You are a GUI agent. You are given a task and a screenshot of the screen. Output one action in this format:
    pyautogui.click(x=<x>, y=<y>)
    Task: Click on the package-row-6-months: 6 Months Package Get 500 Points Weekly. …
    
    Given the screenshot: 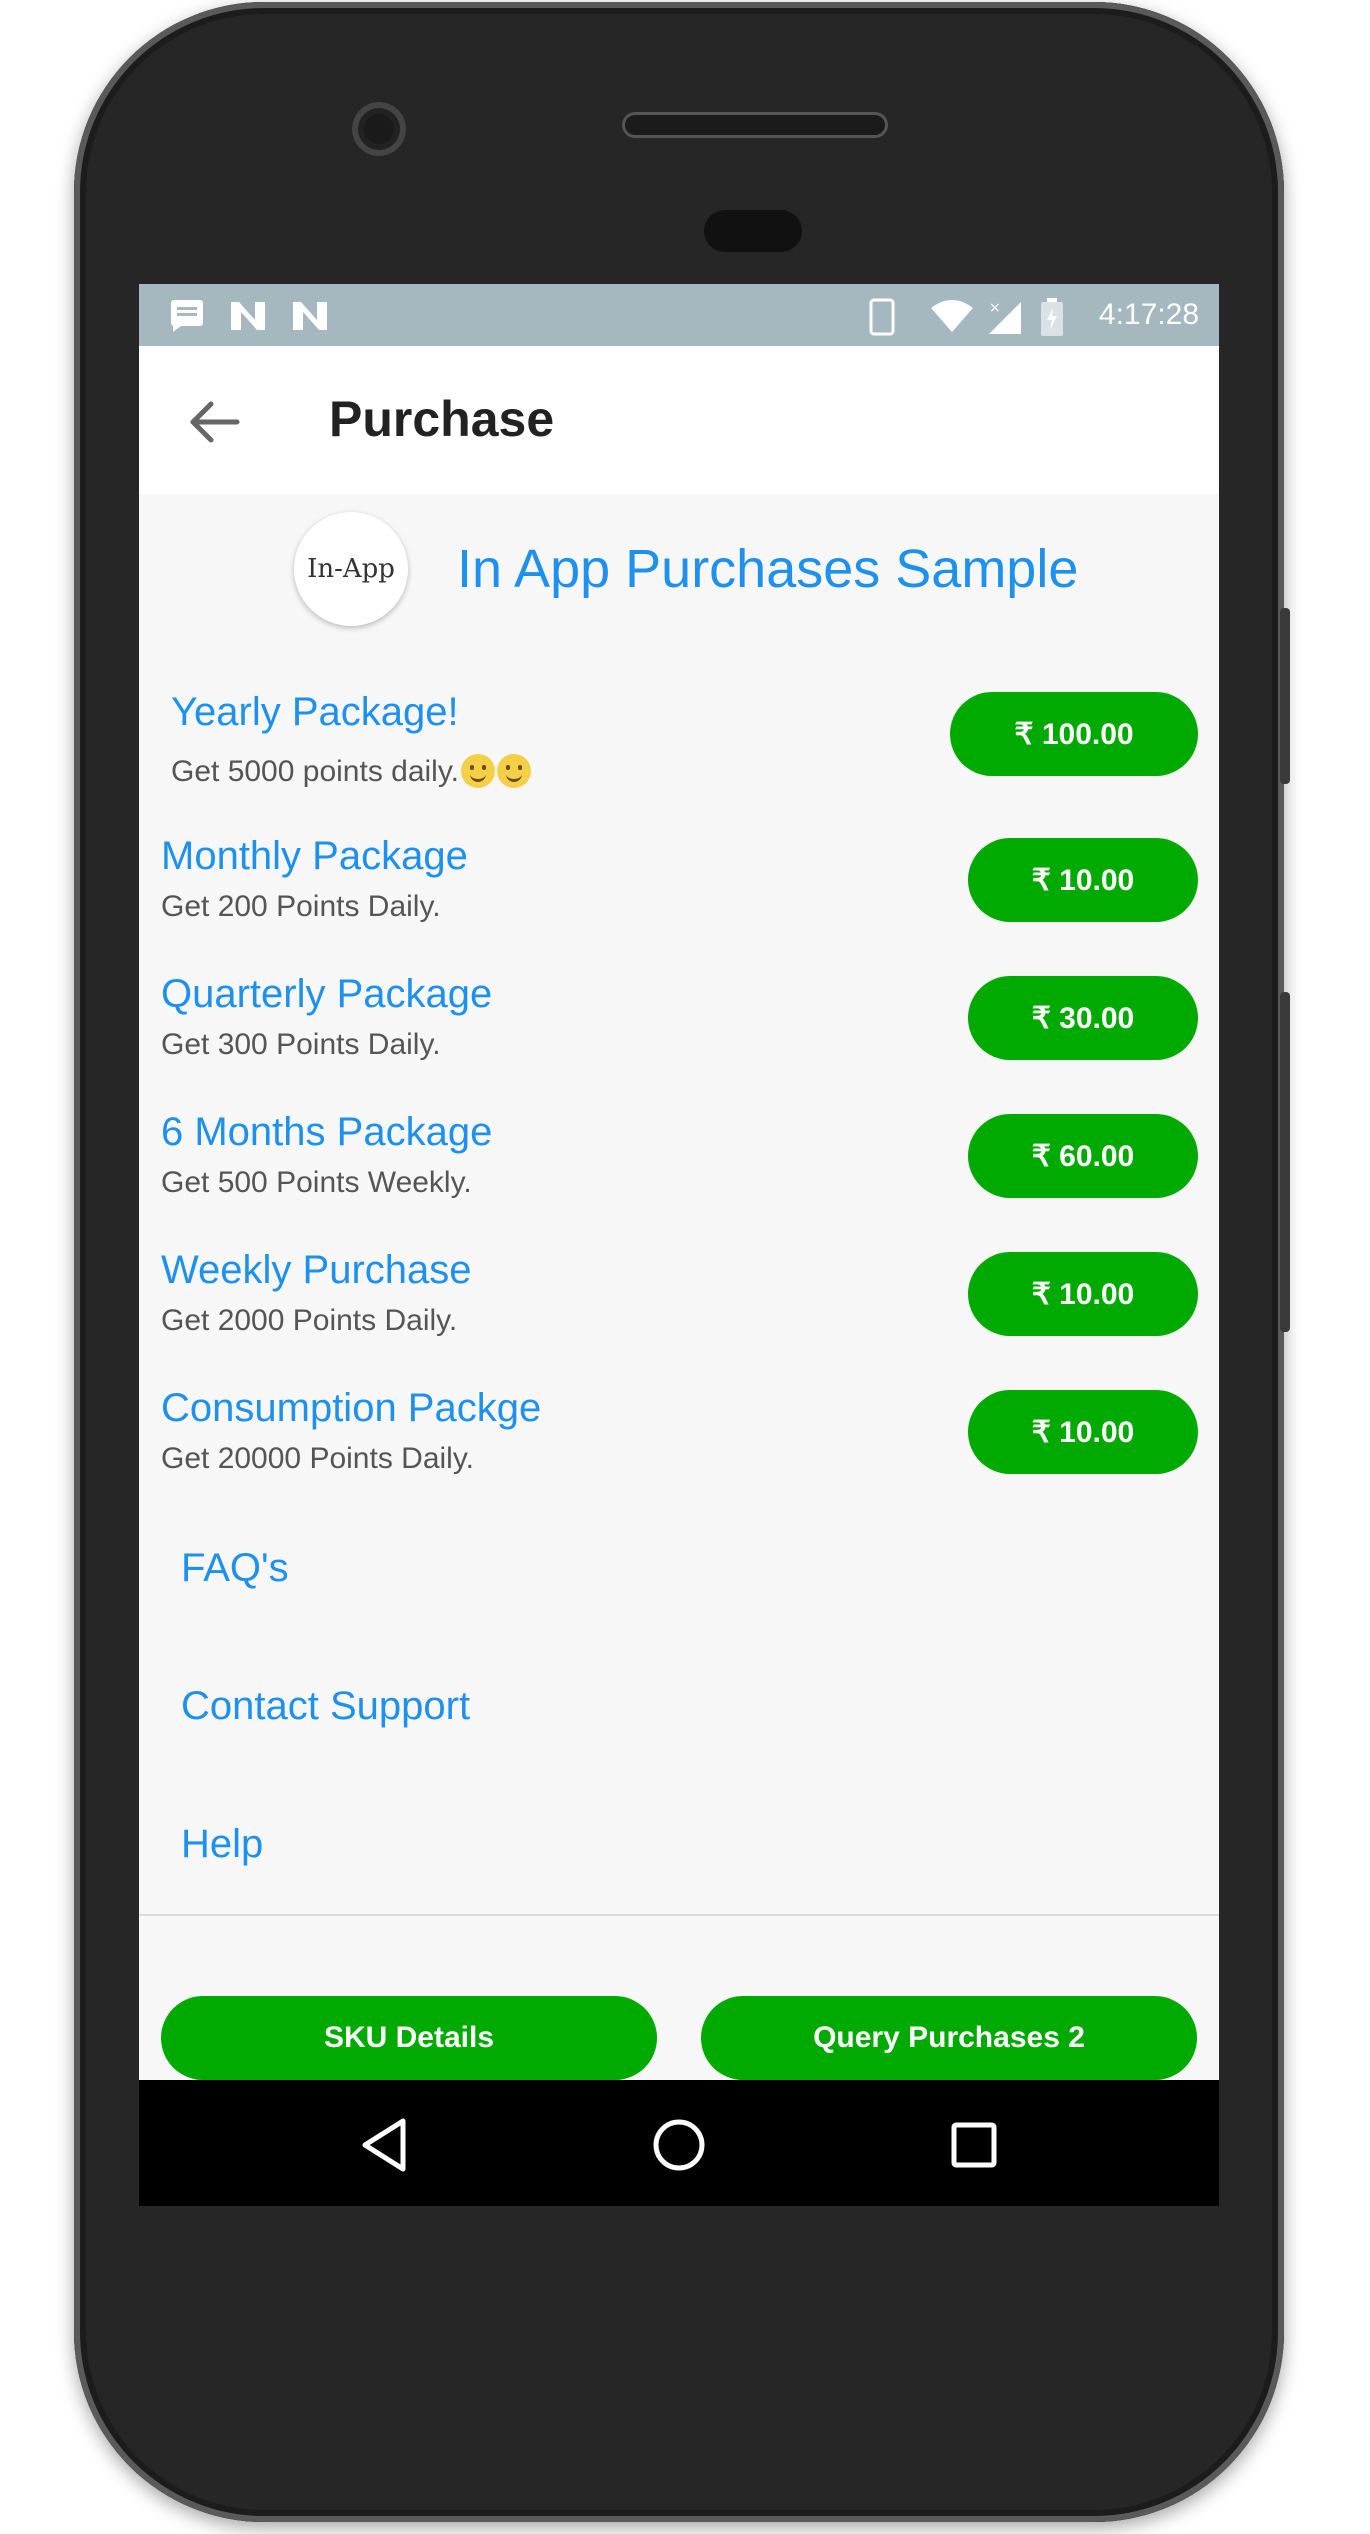 What is the action you would take?
    pyautogui.click(x=679, y=1156)
    